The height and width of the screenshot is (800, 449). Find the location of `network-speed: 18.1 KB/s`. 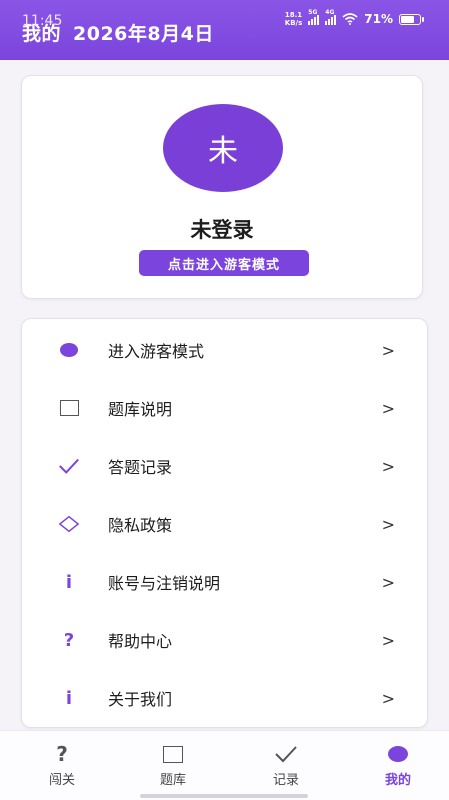

network-speed: 18.1 KB/s is located at coordinates (293, 19).